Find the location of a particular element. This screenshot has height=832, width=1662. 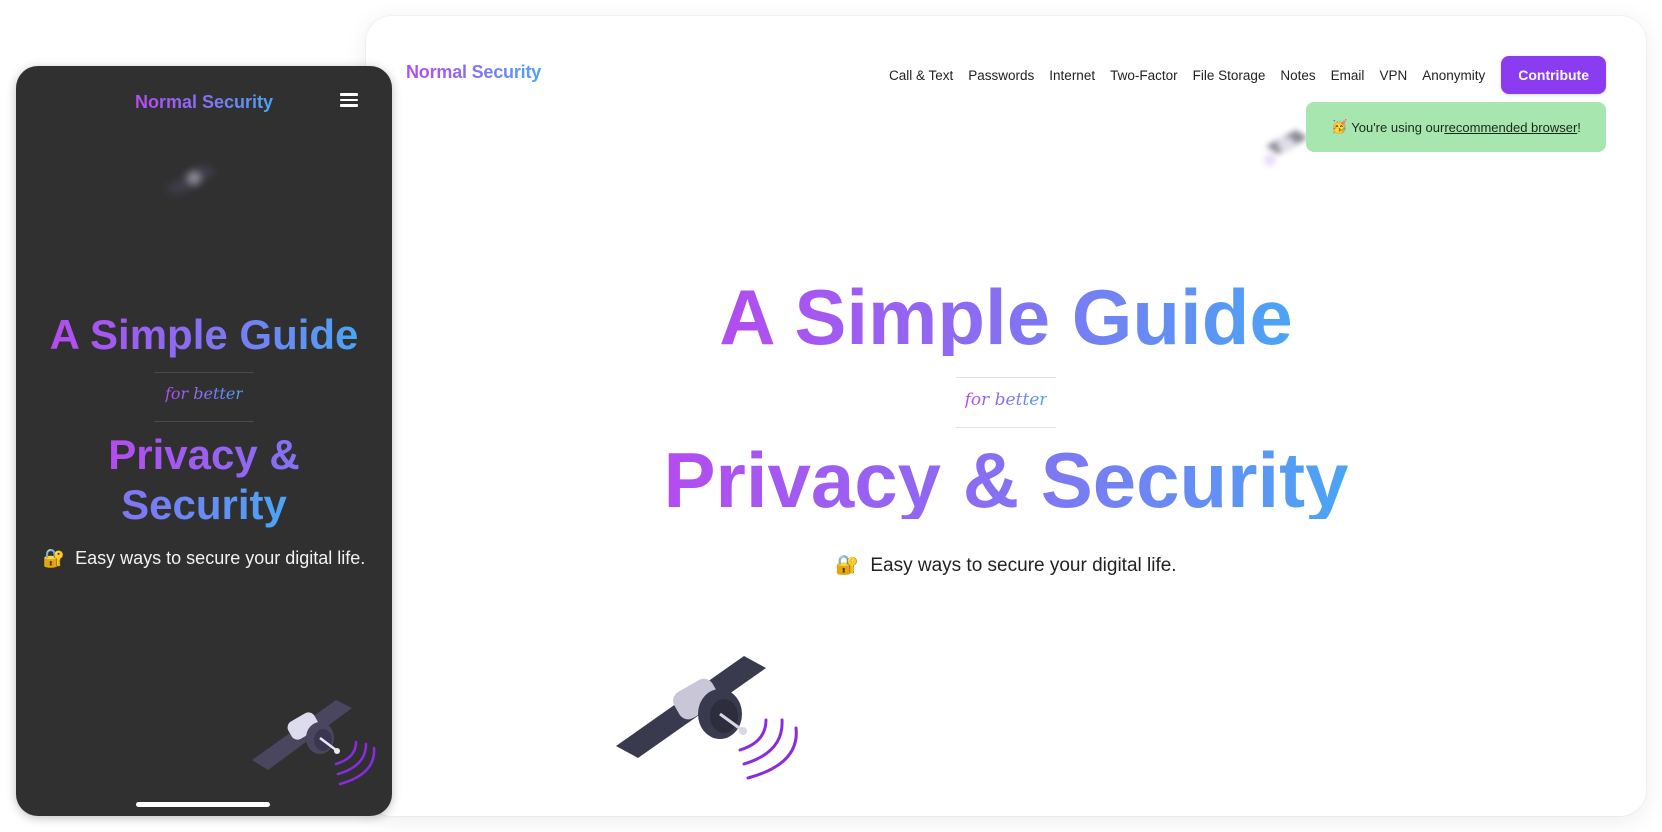

hero-title-line1: A Simple Guide is located at coordinates (1006, 317).